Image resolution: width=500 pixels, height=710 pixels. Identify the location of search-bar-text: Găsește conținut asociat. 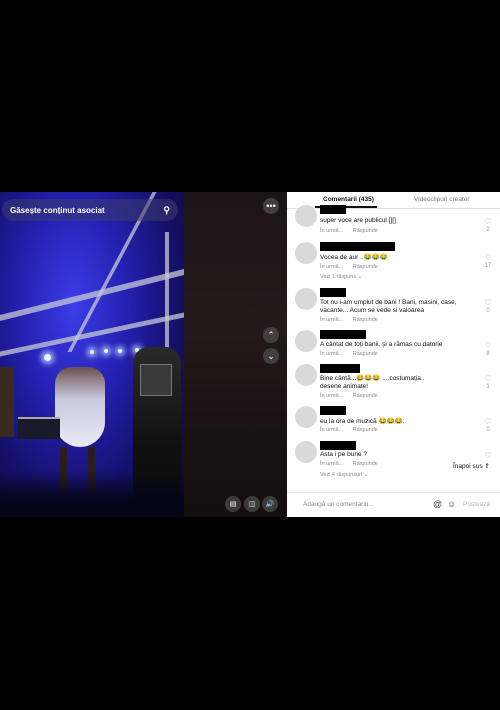
(57, 210).